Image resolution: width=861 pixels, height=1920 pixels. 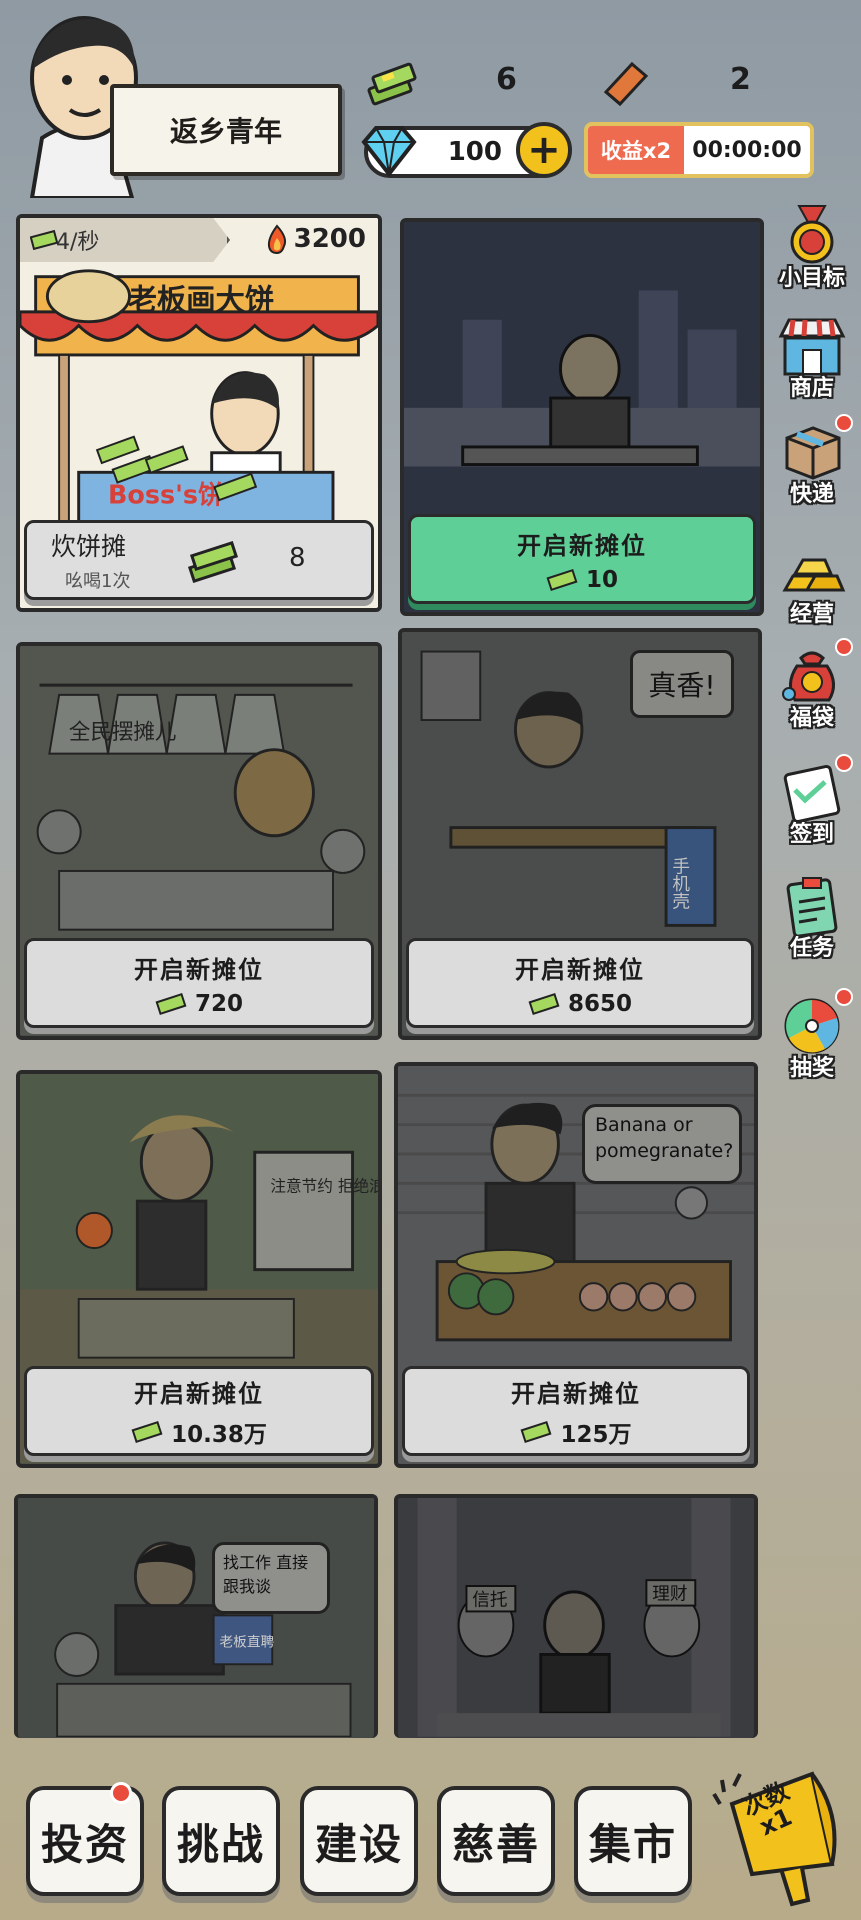 I want to click on stall-card-phone-cases: 手机壳 真香! 开启新摊位 8650, so click(x=580, y=834).